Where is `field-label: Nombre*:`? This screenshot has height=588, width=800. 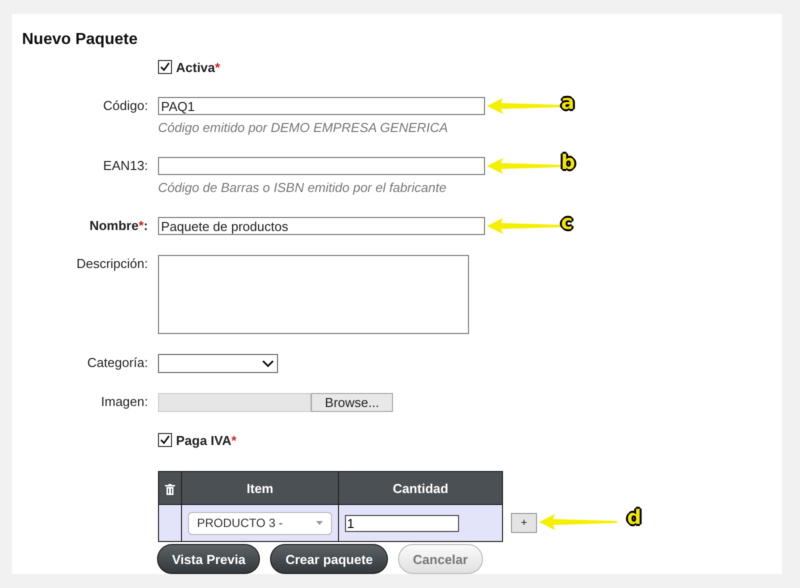 field-label: Nombre*: is located at coordinates (118, 226).